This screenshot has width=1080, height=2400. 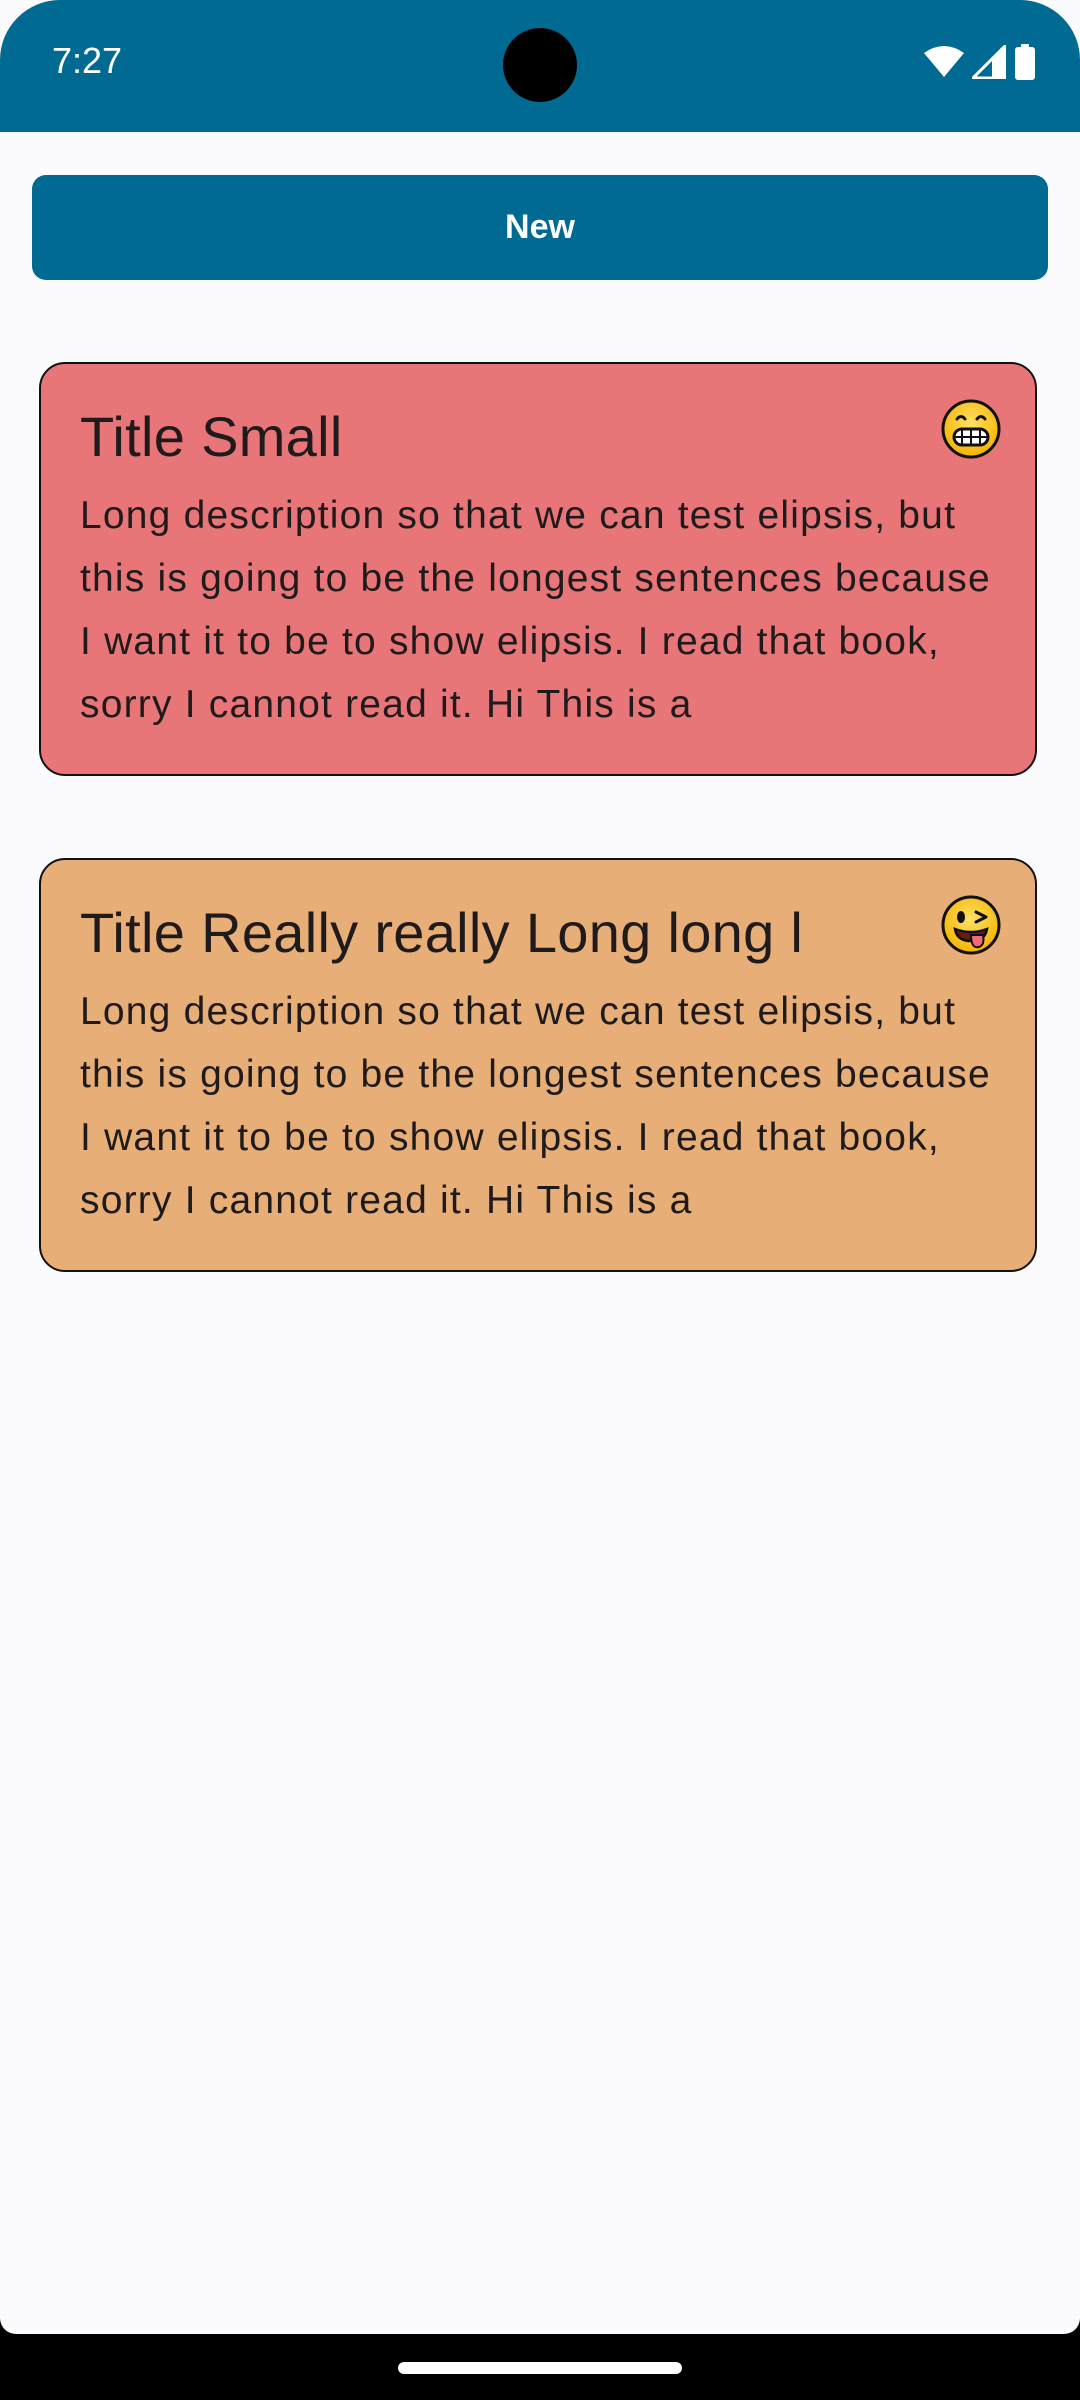 I want to click on status-bar: 7:27, so click(x=540, y=66).